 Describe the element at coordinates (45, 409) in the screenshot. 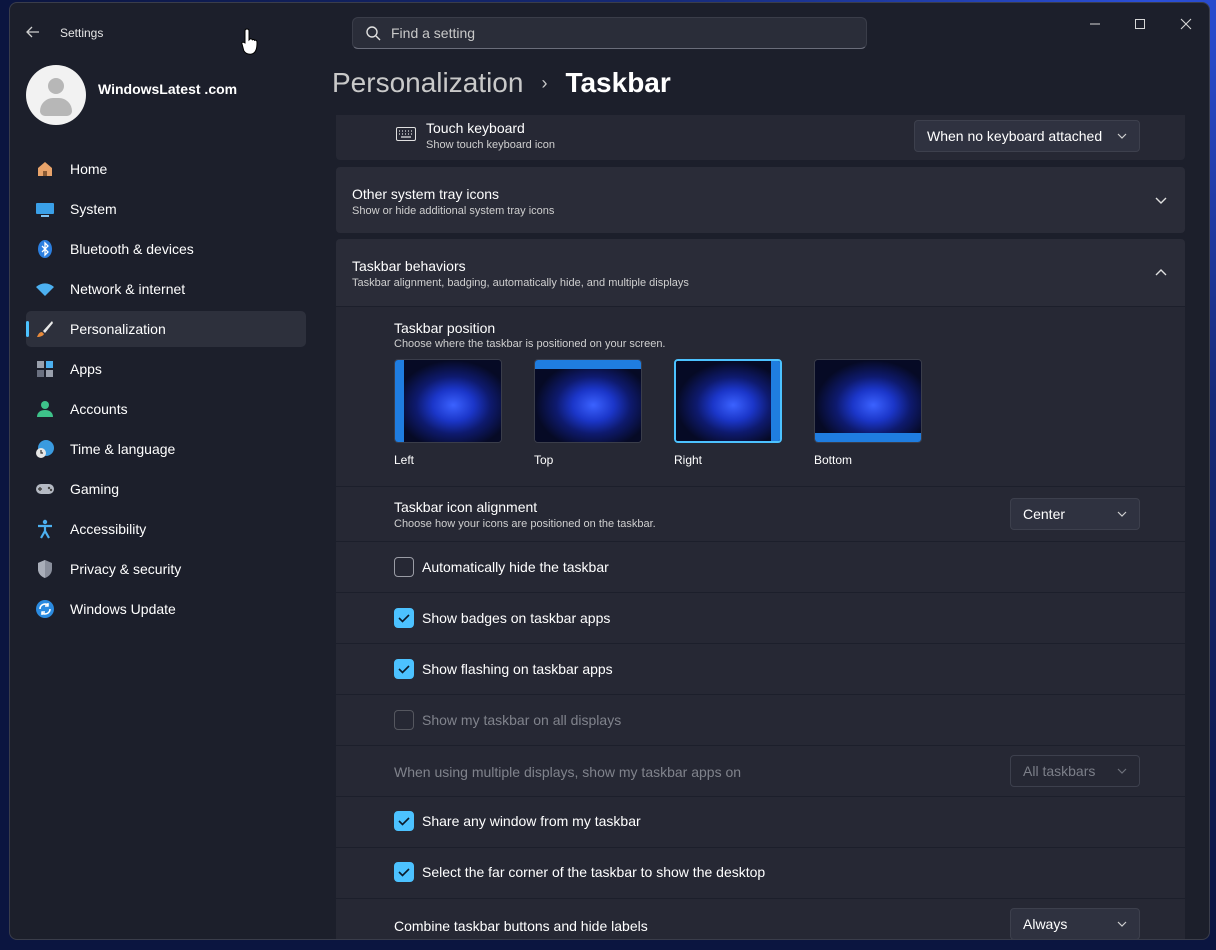

I see `account-icon` at that location.